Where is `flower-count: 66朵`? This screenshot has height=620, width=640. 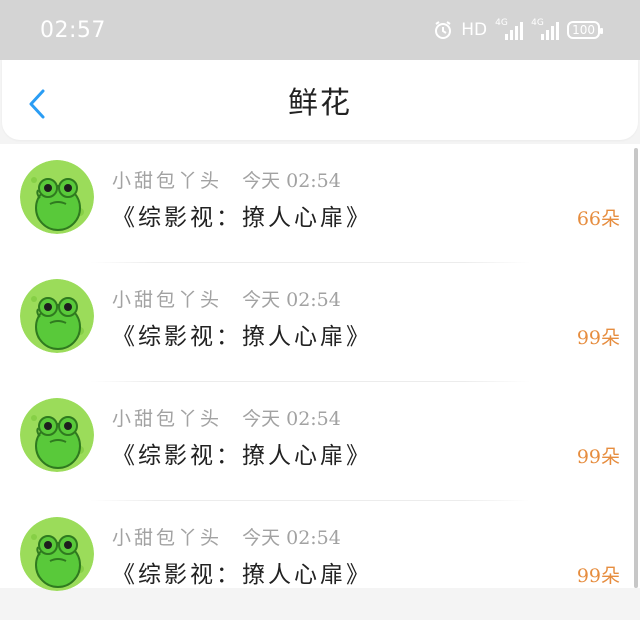
flower-count: 66朵 is located at coordinates (598, 219).